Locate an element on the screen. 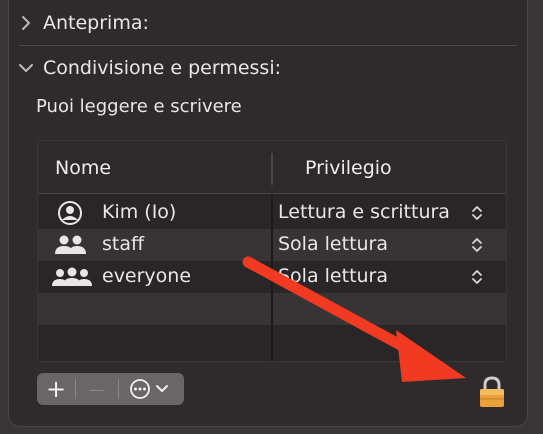  user-circle-icon is located at coordinates (70, 213).